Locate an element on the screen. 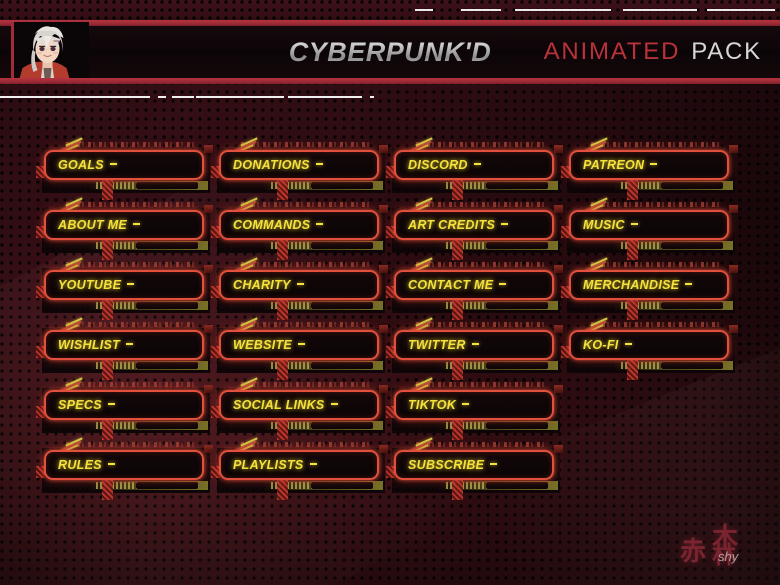 The height and width of the screenshot is (585, 780). link-button: PATREON is located at coordinates (649, 165).